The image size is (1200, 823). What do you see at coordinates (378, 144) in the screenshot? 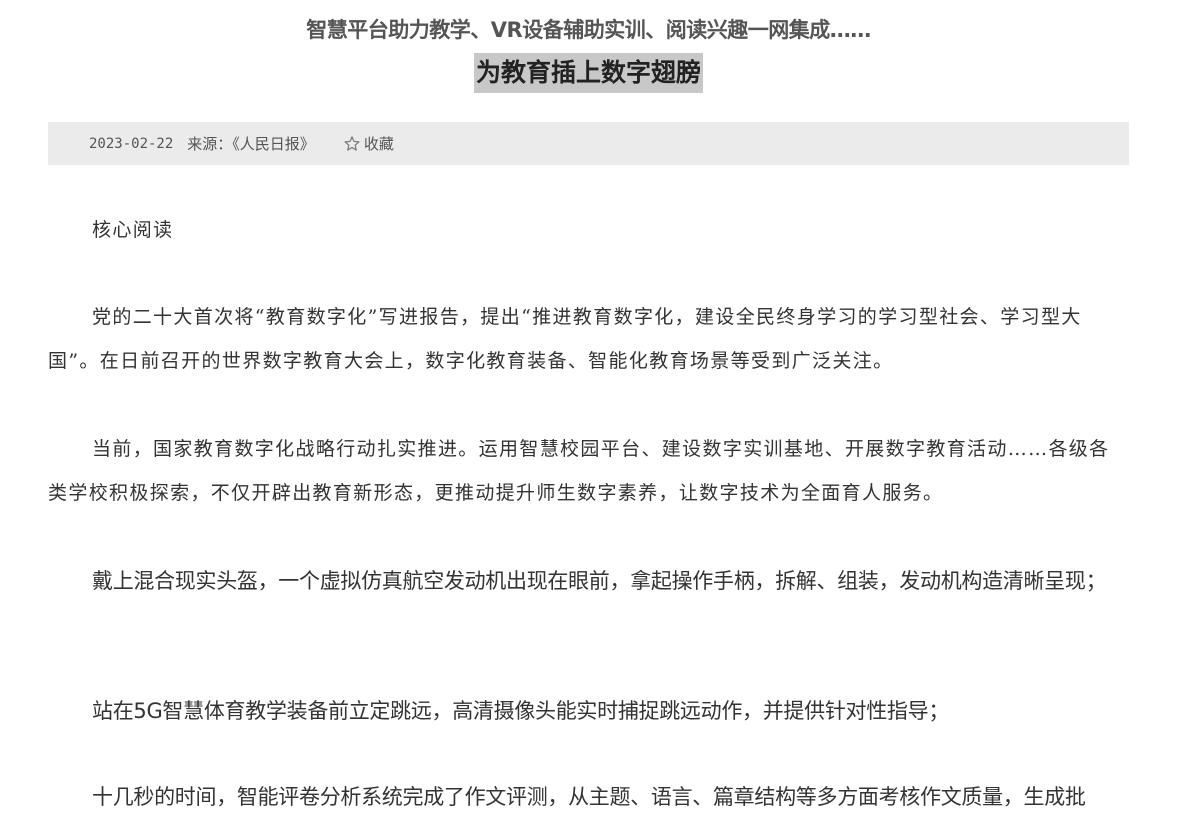
I see `favorite-label: 收藏` at bounding box center [378, 144].